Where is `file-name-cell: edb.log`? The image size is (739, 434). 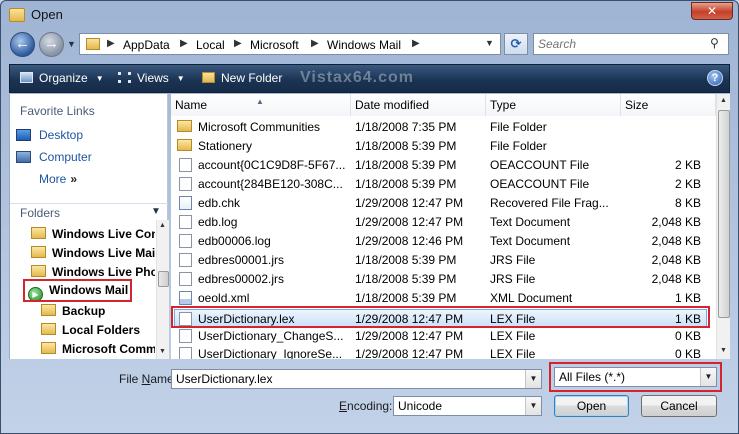 file-name-cell: edb.log is located at coordinates (264, 222).